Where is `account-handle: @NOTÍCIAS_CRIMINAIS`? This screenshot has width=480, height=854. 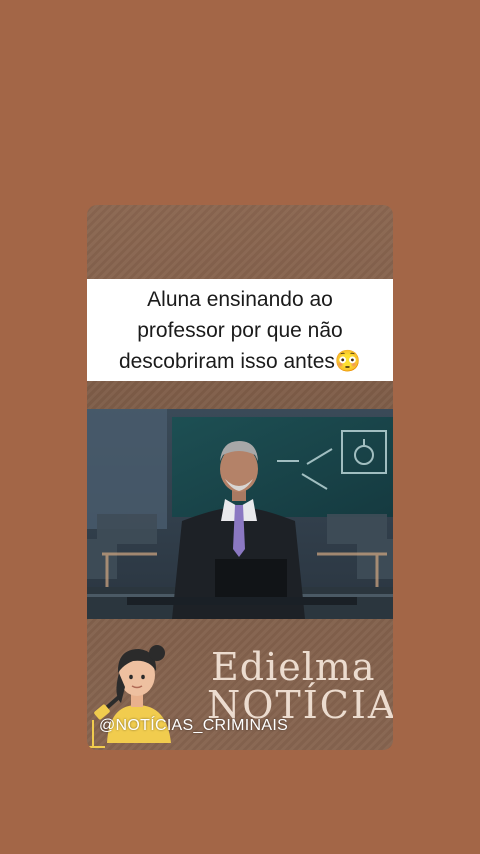
account-handle: @NOTÍCIAS_CRIMINAIS is located at coordinates (193, 726).